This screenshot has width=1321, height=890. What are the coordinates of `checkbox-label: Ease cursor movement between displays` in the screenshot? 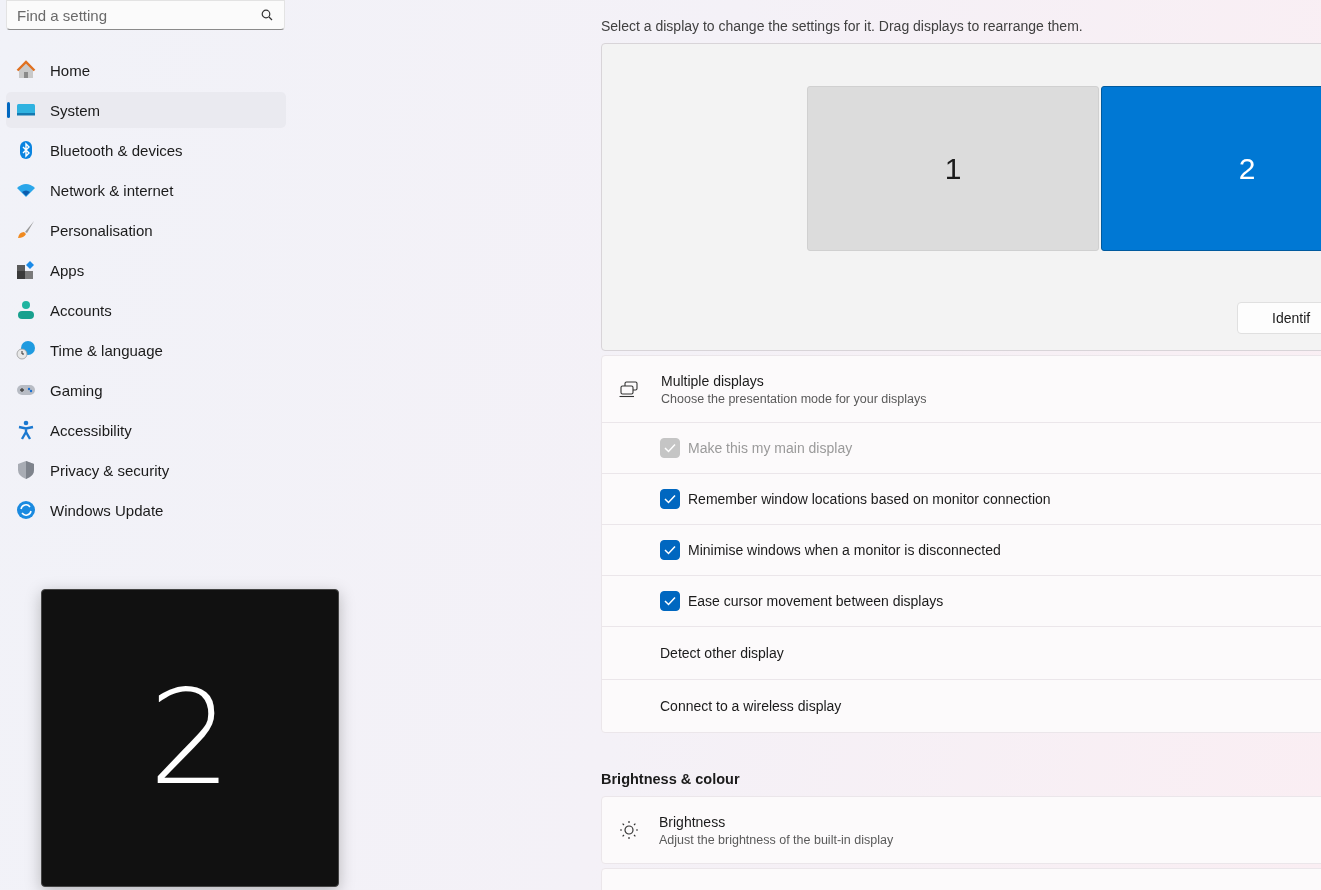 It's located at (816, 601).